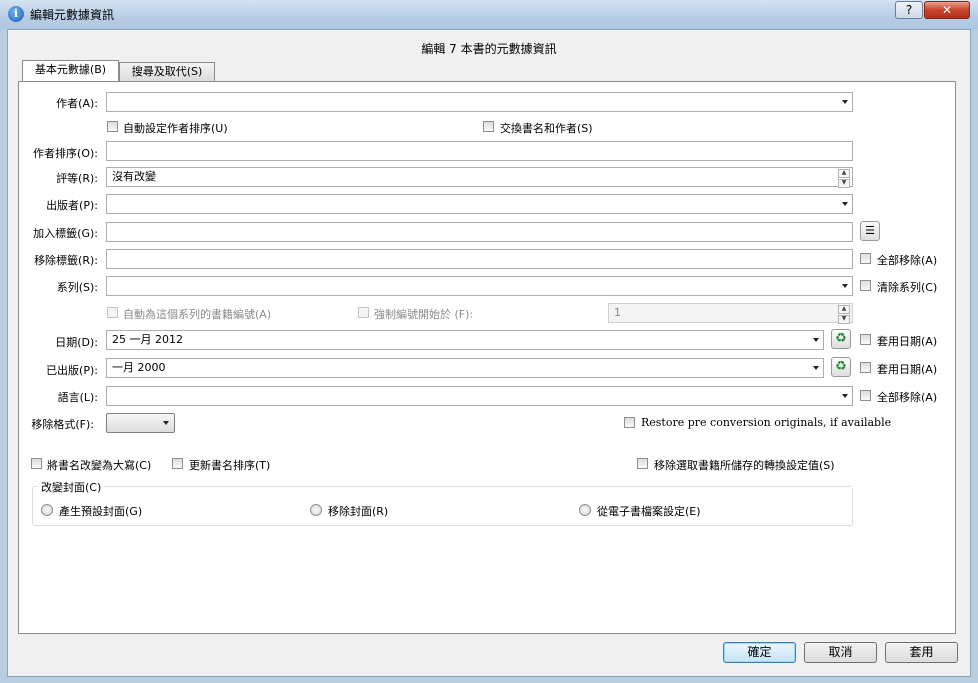  What do you see at coordinates (865, 258) in the screenshot?
I see `remove-all-tags-checkbox` at bounding box center [865, 258].